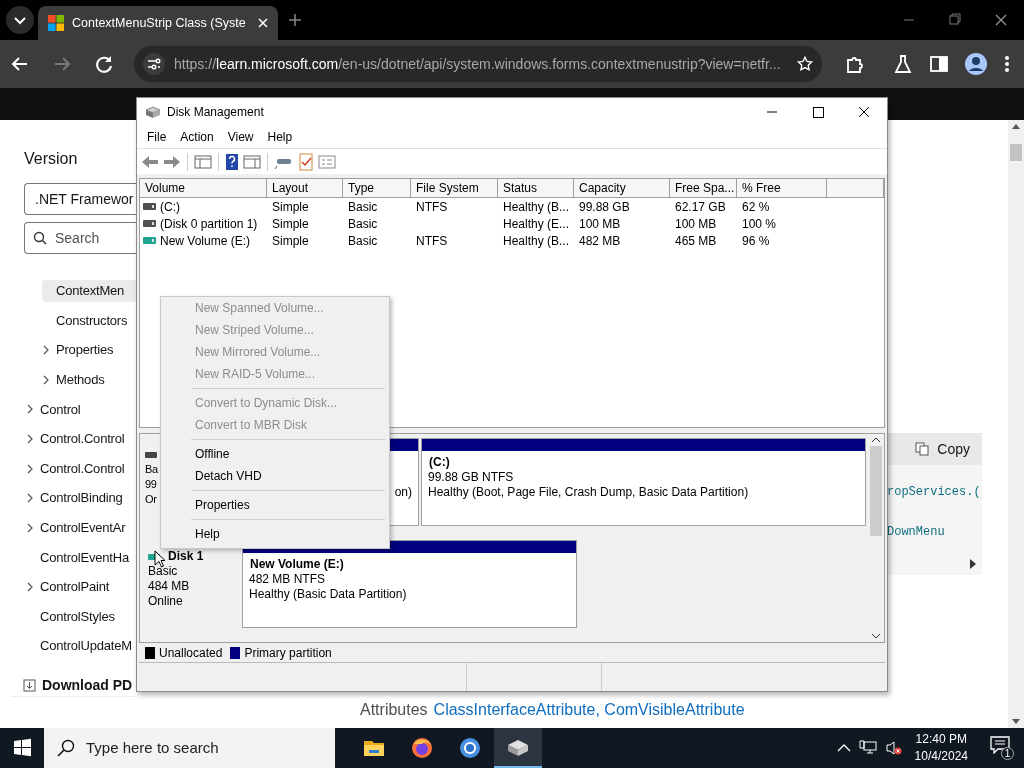  I want to click on site-info-icon, so click(154, 64).